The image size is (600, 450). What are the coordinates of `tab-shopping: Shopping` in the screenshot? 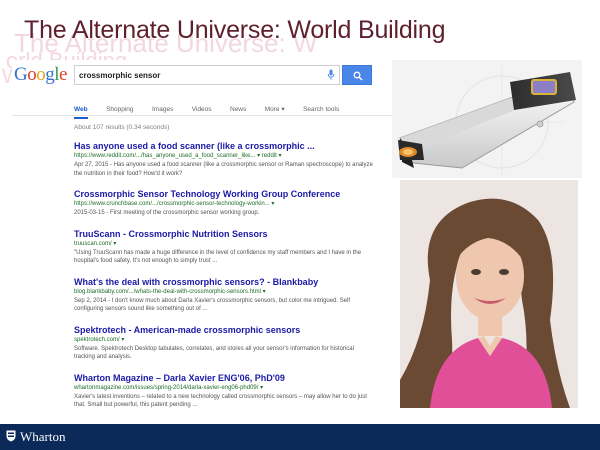 It's located at (119, 109).